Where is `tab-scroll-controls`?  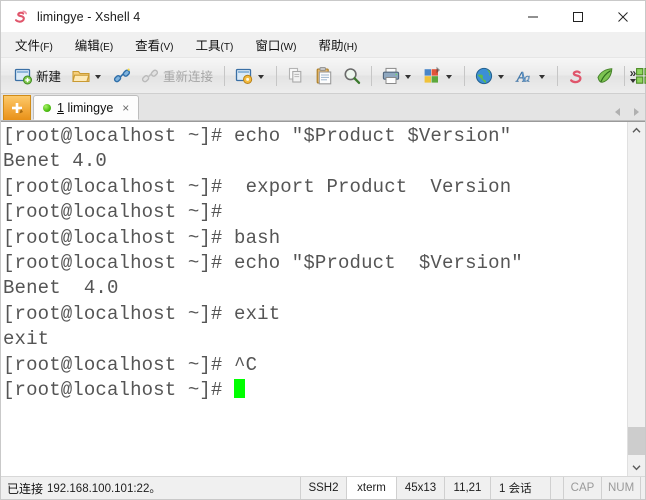
tab-scroll-controls is located at coordinates (627, 112).